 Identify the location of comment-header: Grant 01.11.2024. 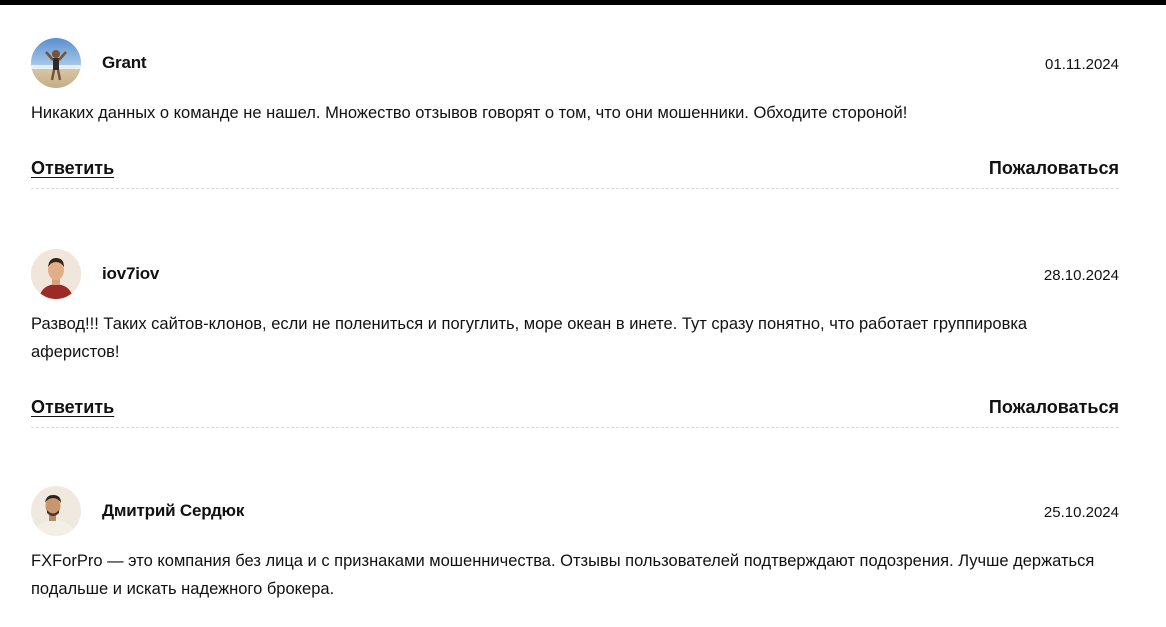
(575, 64).